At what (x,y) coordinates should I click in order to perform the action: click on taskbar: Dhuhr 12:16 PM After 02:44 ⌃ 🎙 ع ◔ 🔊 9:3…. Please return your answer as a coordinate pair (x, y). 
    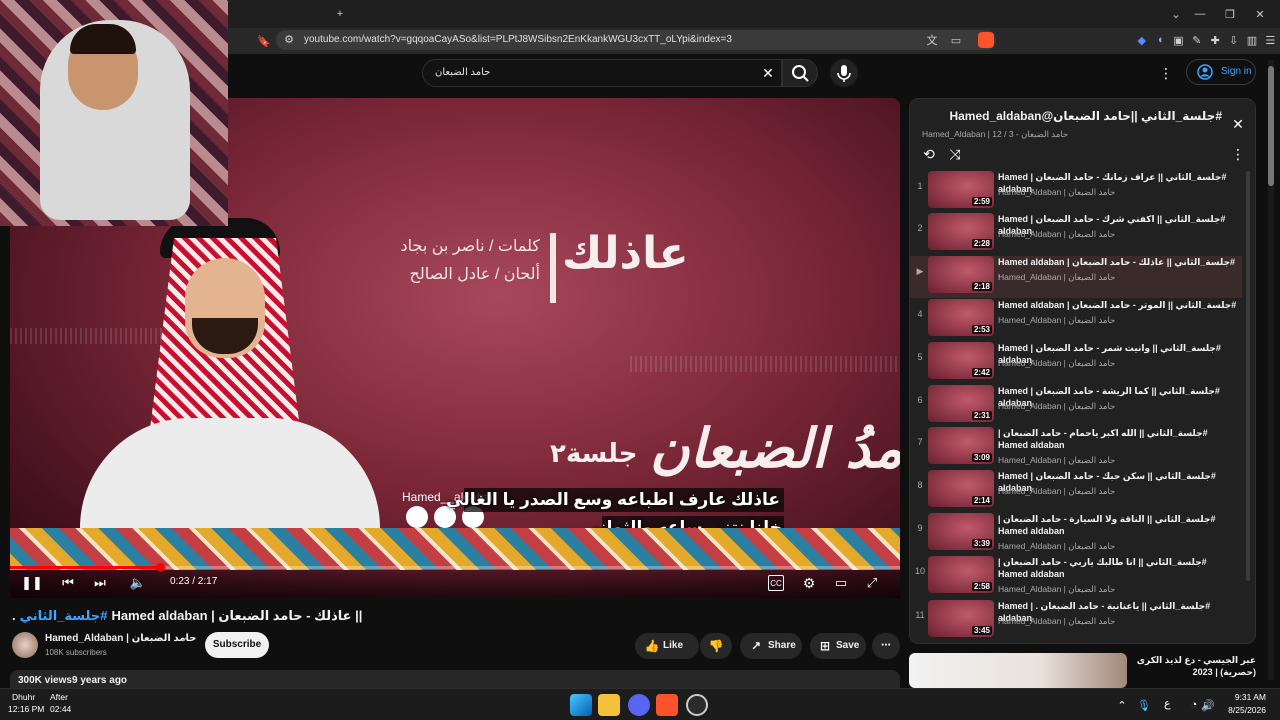
    Looking at the image, I should click on (640, 704).